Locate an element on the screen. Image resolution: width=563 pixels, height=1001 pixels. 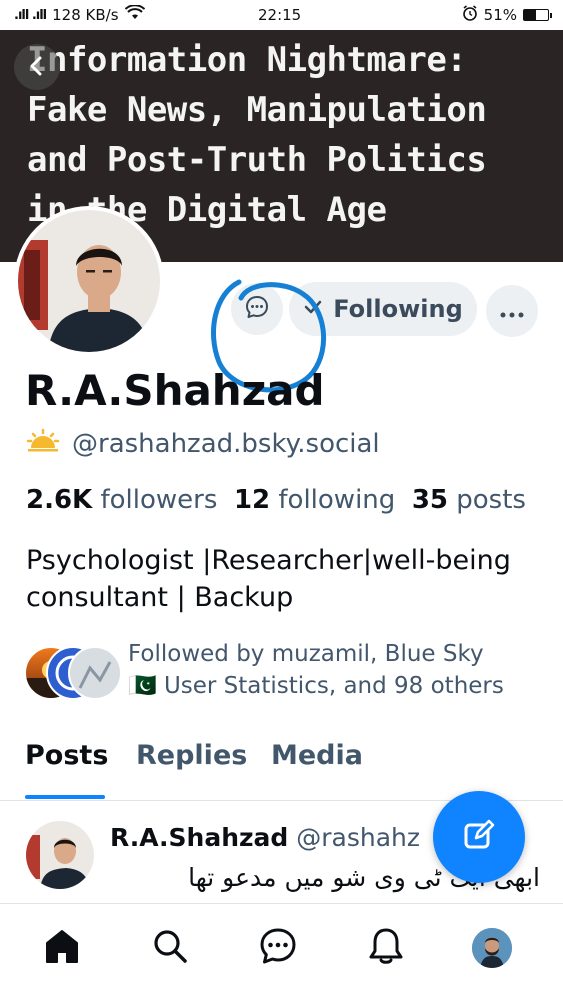
avatar-photo is located at coordinates (89, 281).